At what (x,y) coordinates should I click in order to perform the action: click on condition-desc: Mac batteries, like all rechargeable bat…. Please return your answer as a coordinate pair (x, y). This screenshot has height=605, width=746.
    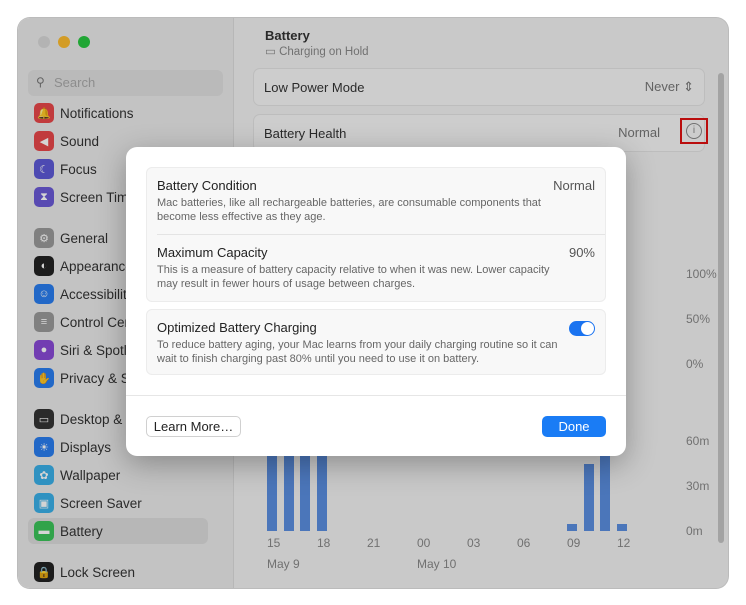
    Looking at the image, I should click on (349, 210).